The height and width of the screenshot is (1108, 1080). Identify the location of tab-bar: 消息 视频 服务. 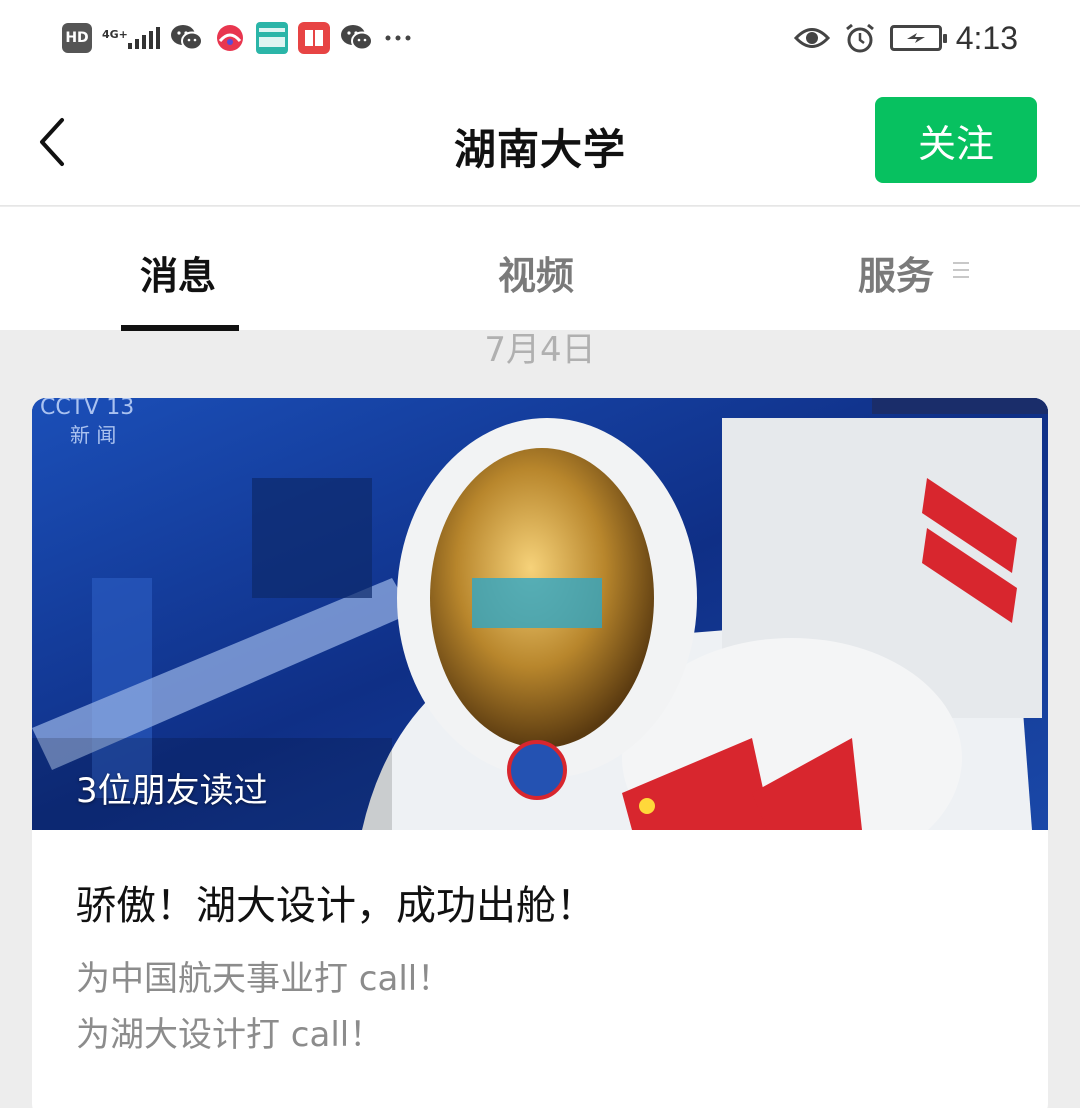
(540, 269).